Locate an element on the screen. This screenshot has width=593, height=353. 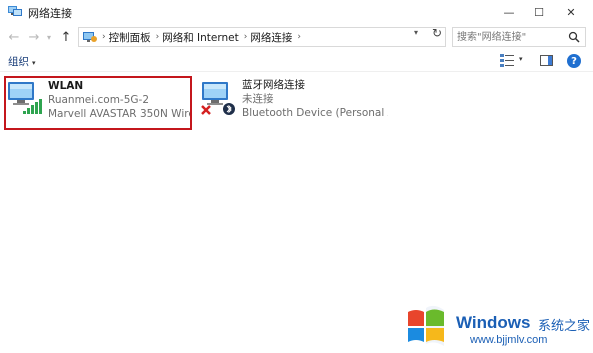
address-bar: › 控制面板 › 网络和 Internet › 网络连接 › is located at coordinates (262, 37).